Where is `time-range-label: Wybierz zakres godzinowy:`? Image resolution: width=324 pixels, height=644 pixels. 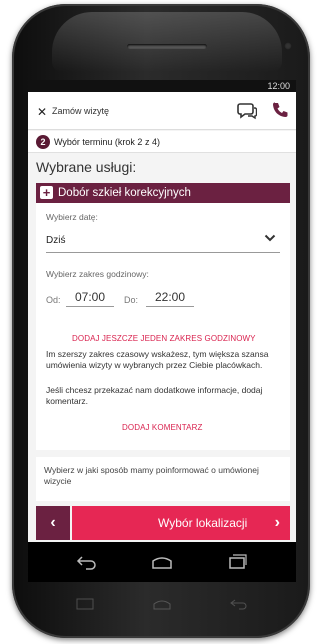
time-range-label: Wybierz zakres godzinowy: is located at coordinates (97, 274).